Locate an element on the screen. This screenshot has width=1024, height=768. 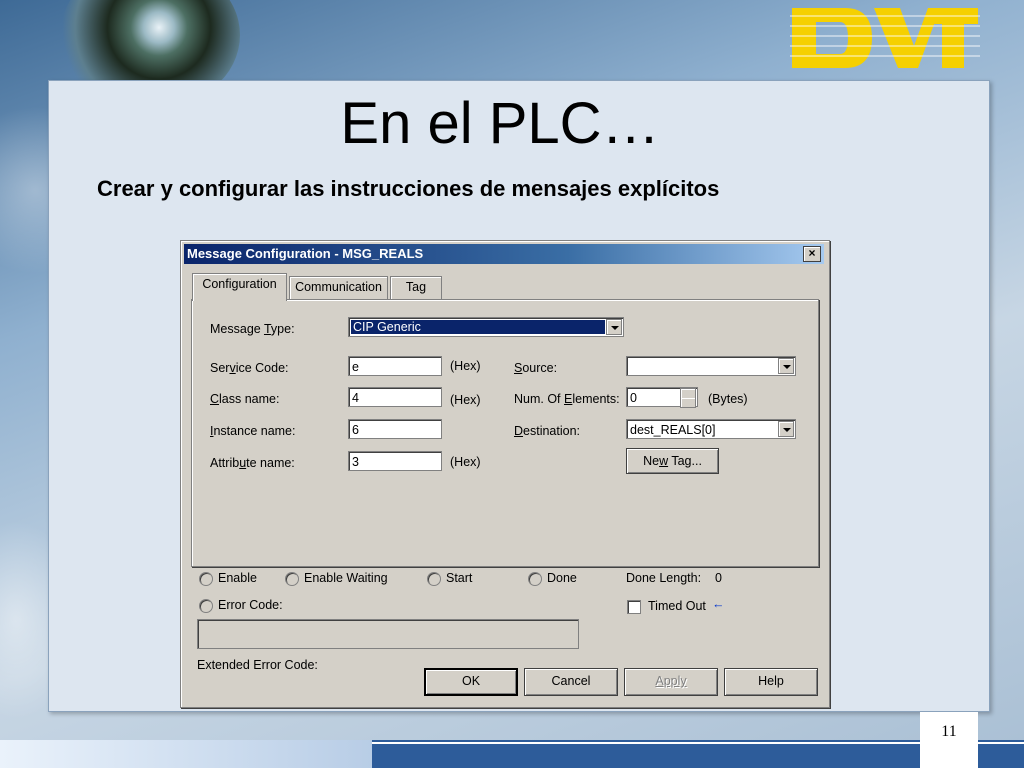
close-button: × is located at coordinates (812, 254).